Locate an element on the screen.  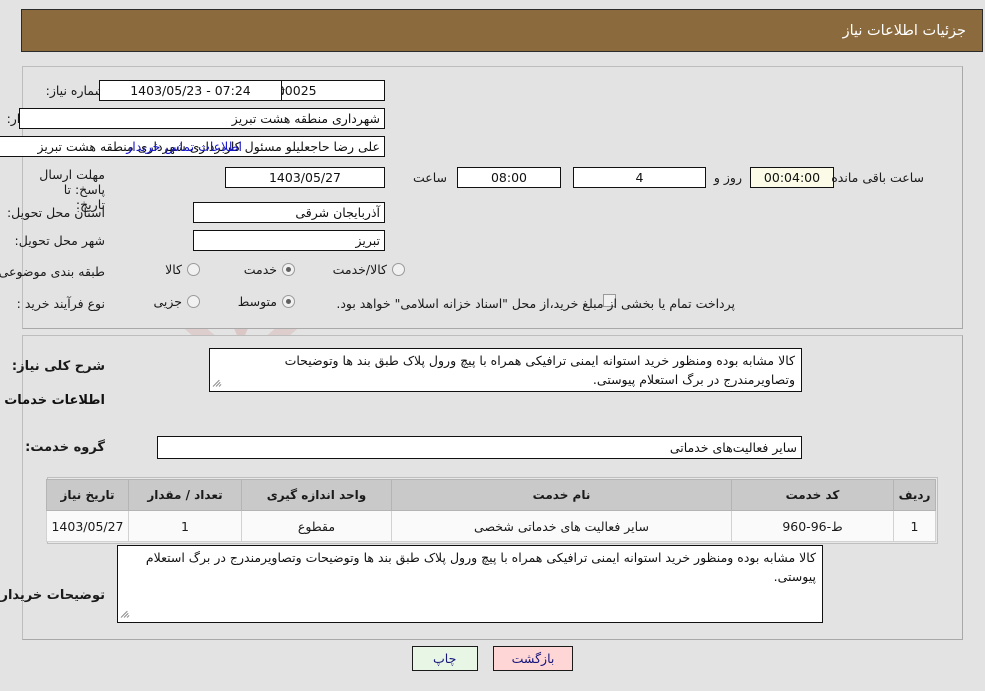
remaining-time-label: ساعت باقی مانده is located at coordinates (877, 177).